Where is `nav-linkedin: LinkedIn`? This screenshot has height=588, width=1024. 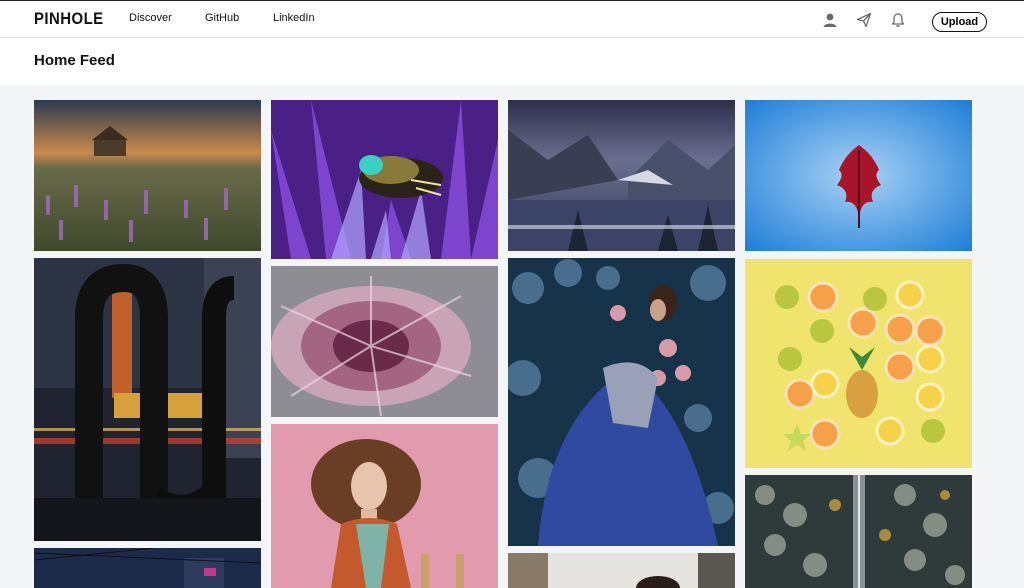
nav-linkedin: LinkedIn is located at coordinates (294, 18).